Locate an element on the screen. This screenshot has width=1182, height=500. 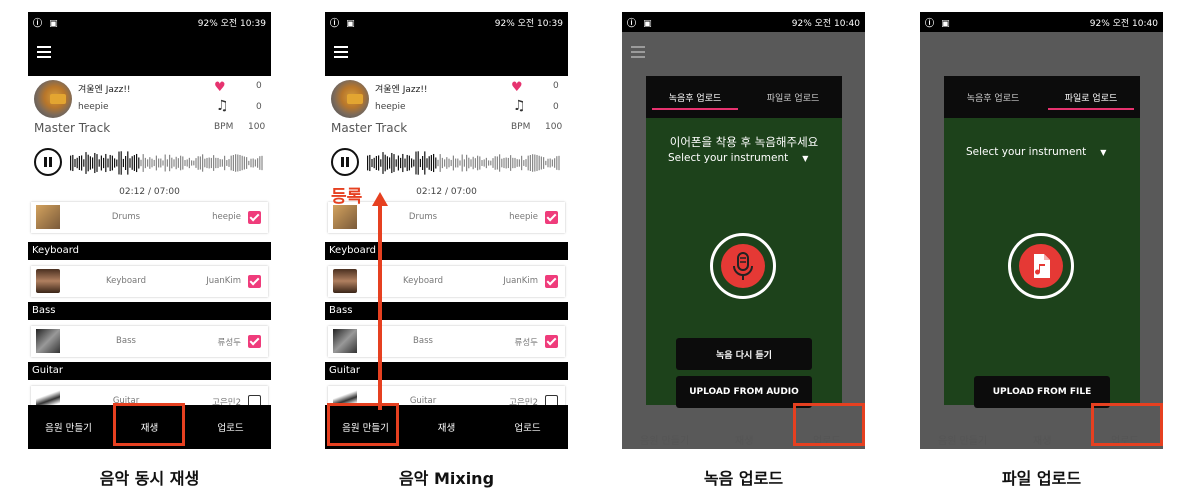
instrument-select-value: Select your instrument is located at coordinates (728, 158).